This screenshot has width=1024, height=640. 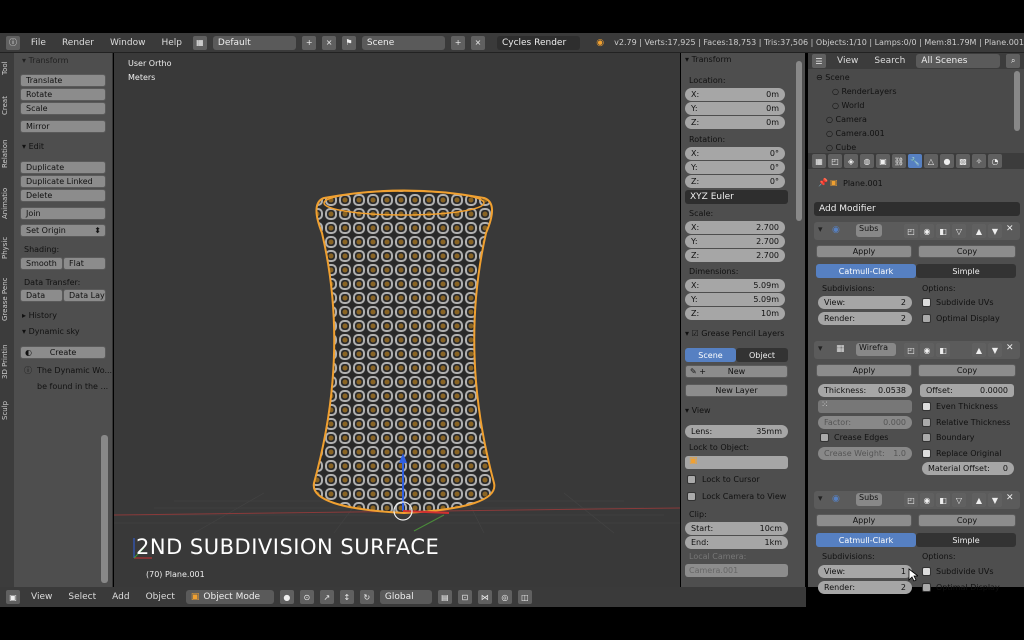 What do you see at coordinates (848, 105) in the screenshot?
I see `outliner-world: ○ World` at bounding box center [848, 105].